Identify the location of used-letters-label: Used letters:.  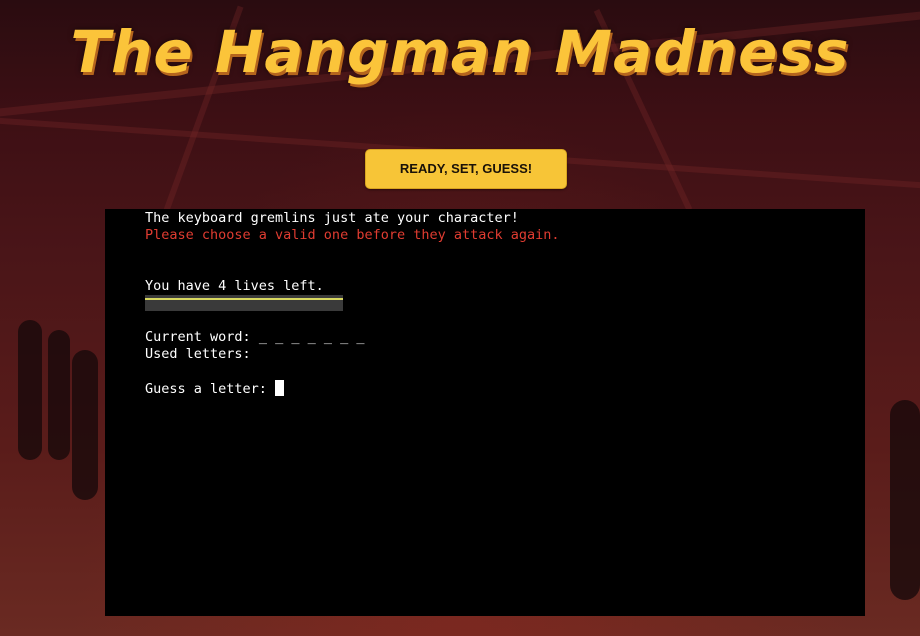
(198, 354).